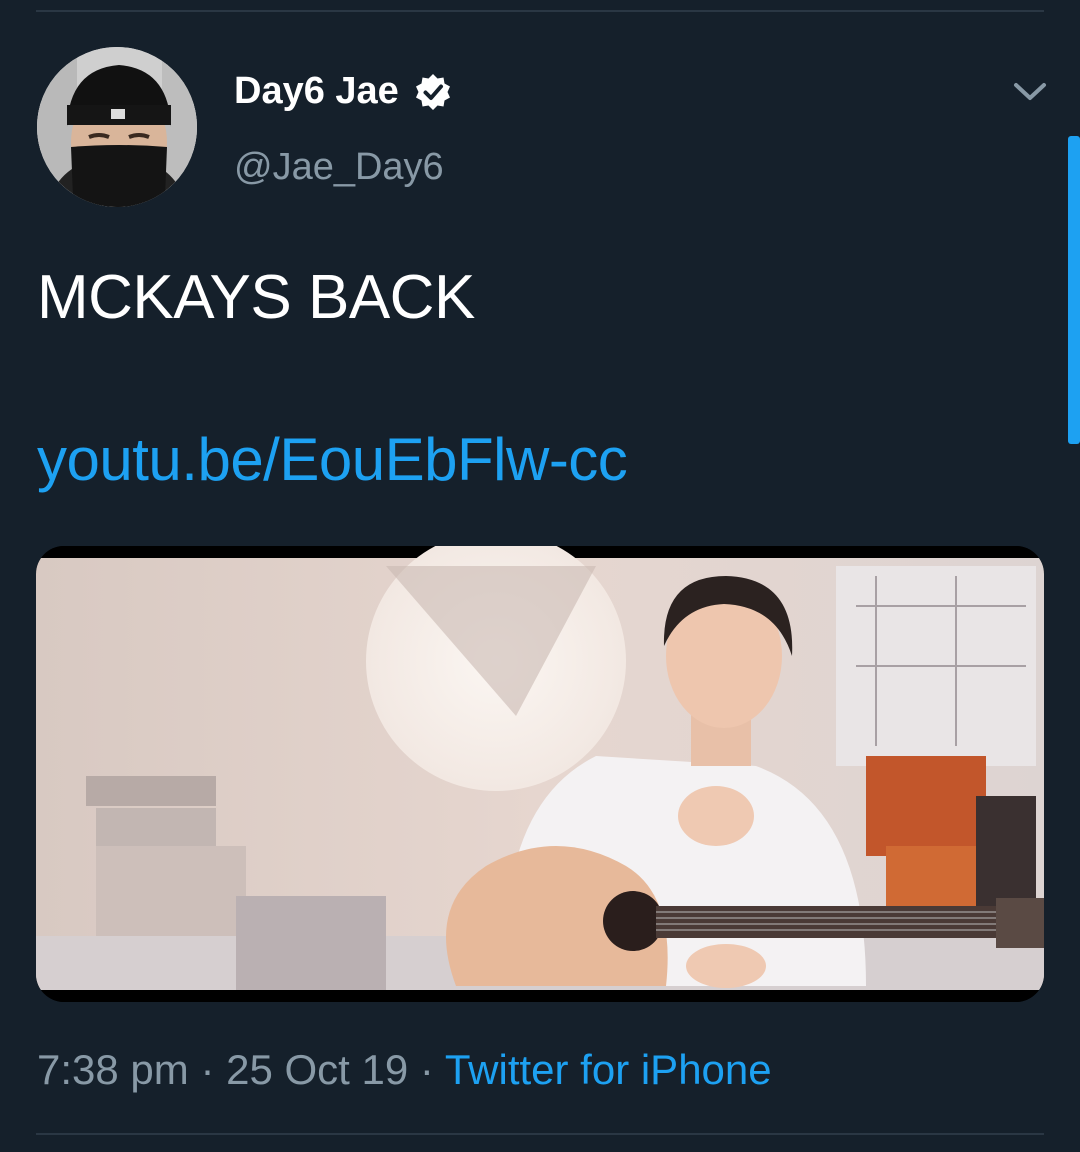  I want to click on avatar-image, so click(117, 127).